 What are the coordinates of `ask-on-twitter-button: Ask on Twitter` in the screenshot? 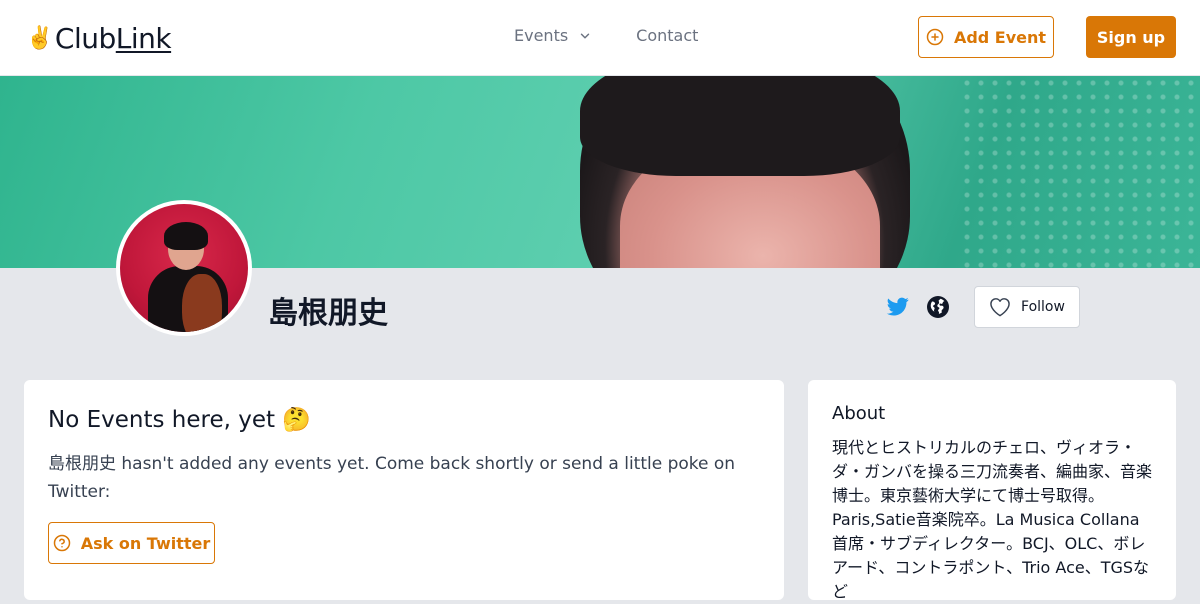 It's located at (131, 543).